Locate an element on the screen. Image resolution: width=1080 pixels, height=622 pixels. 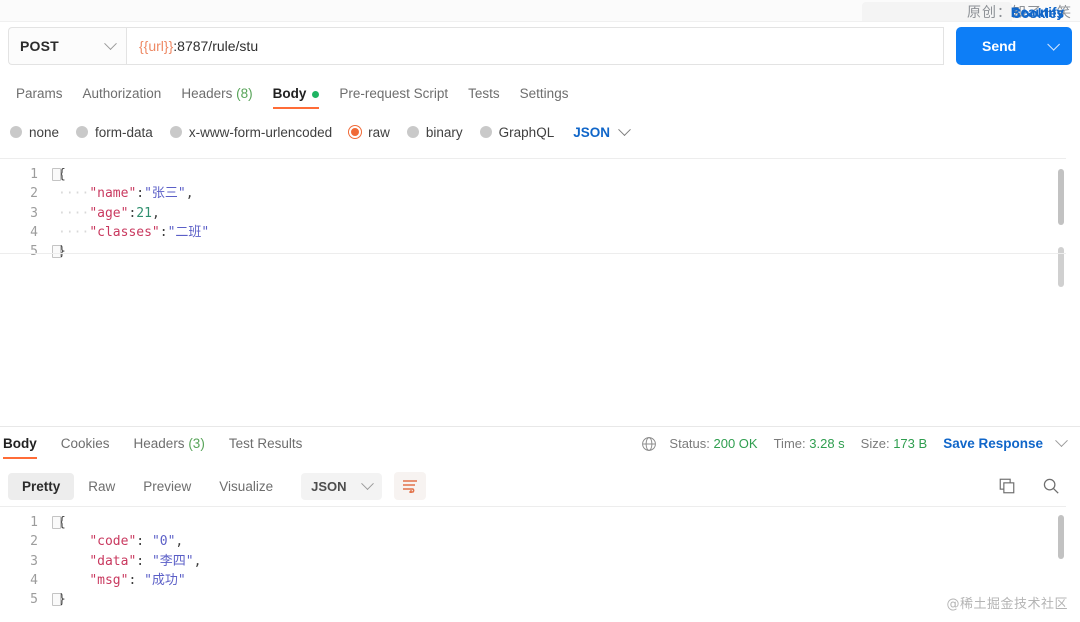
request-tab-body: Body is located at coordinates (296, 93).